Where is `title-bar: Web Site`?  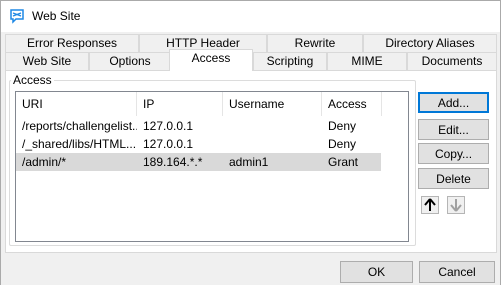
title-bar: Web Site is located at coordinates (250, 16).